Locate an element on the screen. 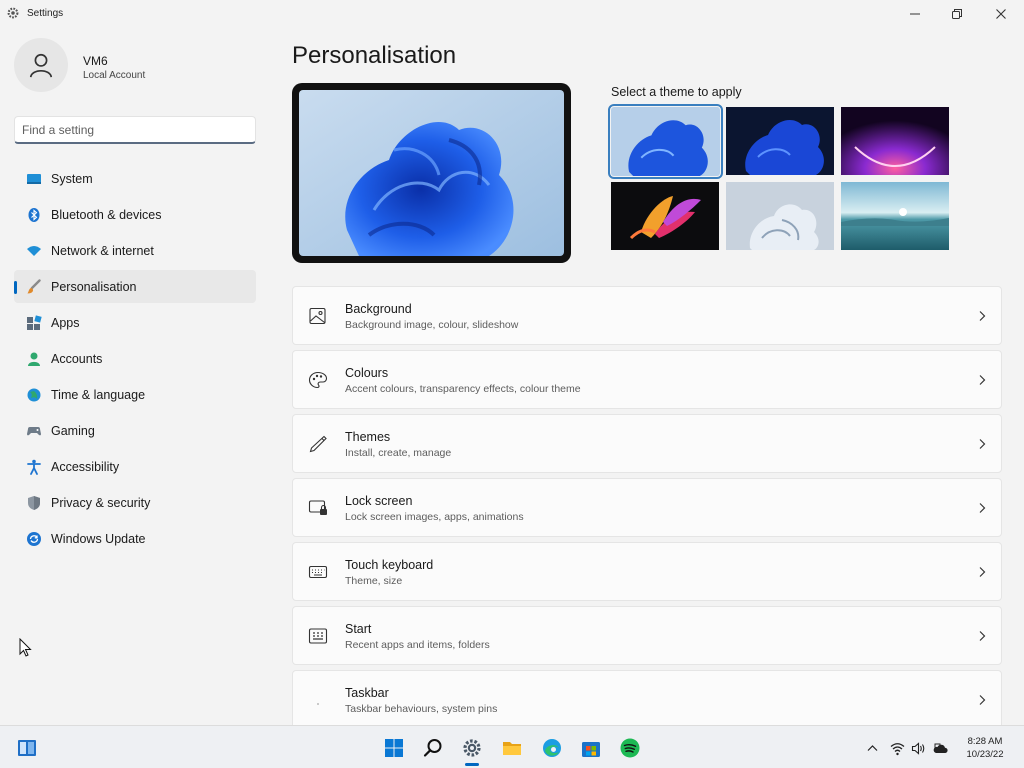  sidebar-item-accessibility: Accessibility is located at coordinates (135, 466).